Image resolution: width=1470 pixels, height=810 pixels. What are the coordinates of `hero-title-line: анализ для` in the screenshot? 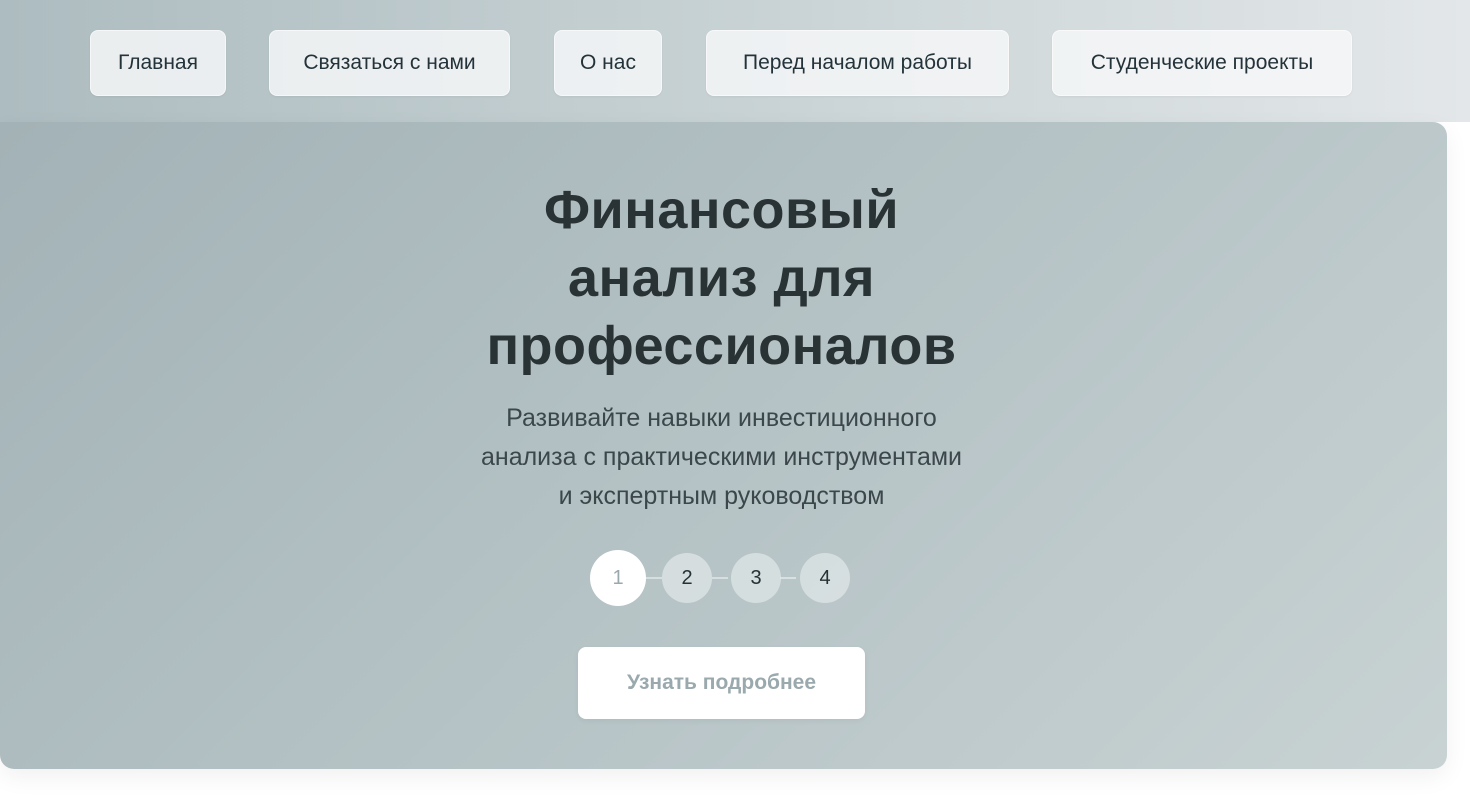 It's located at (721, 278).